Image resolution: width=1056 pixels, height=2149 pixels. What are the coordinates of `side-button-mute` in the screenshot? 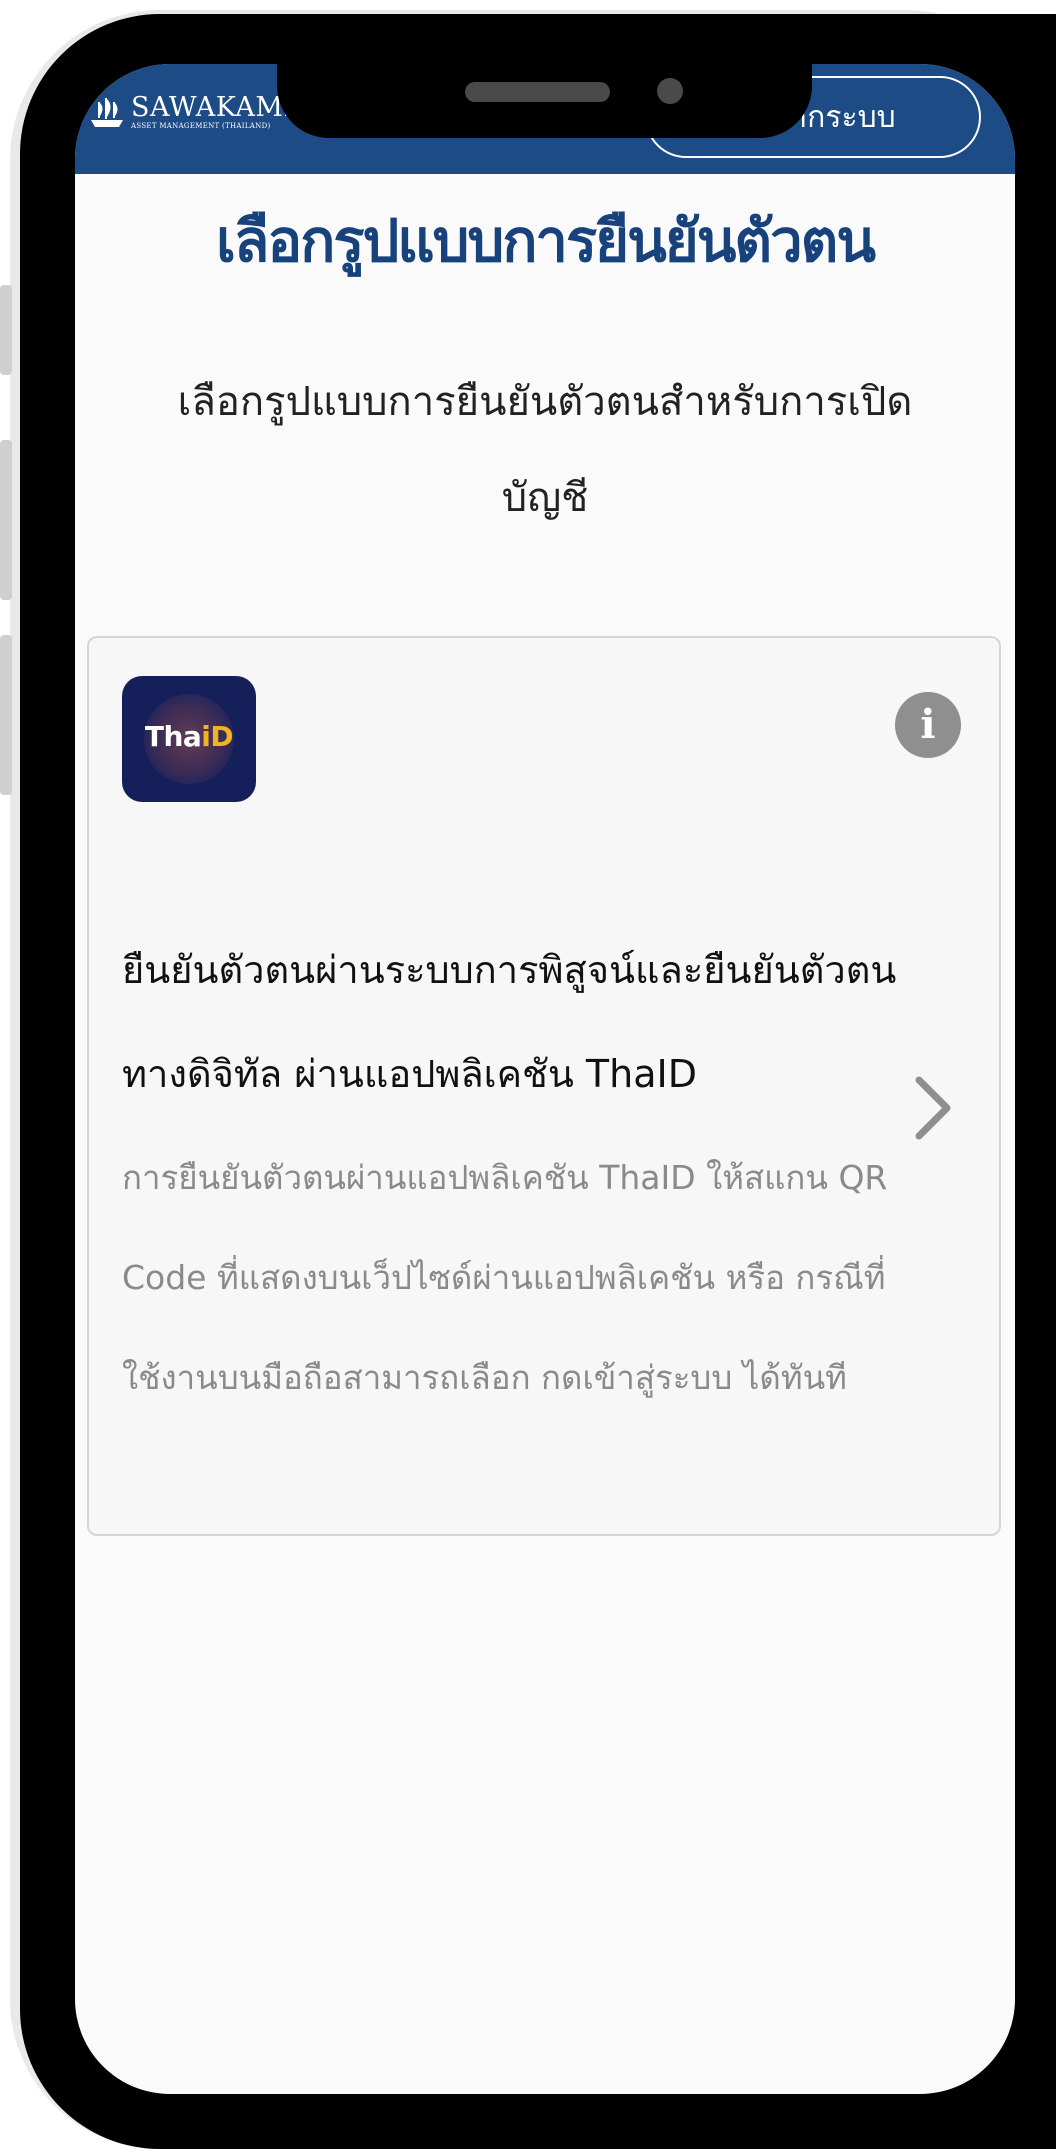 It's located at (6, 330).